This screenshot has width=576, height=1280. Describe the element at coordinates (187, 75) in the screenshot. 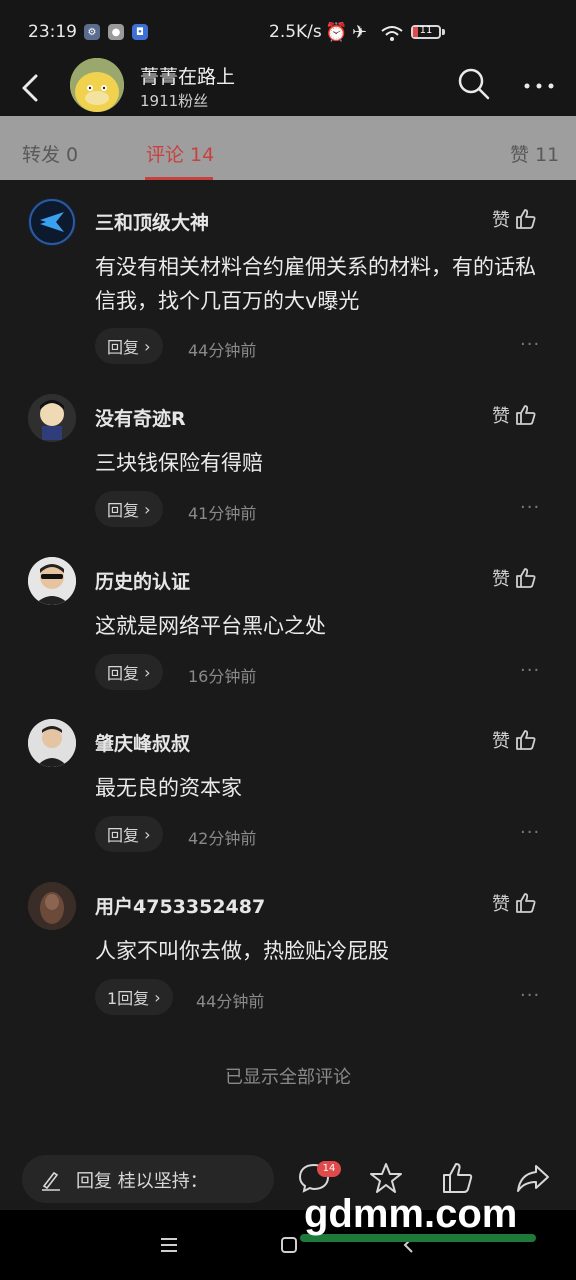

I see `page-title: 菁菁在路上` at that location.